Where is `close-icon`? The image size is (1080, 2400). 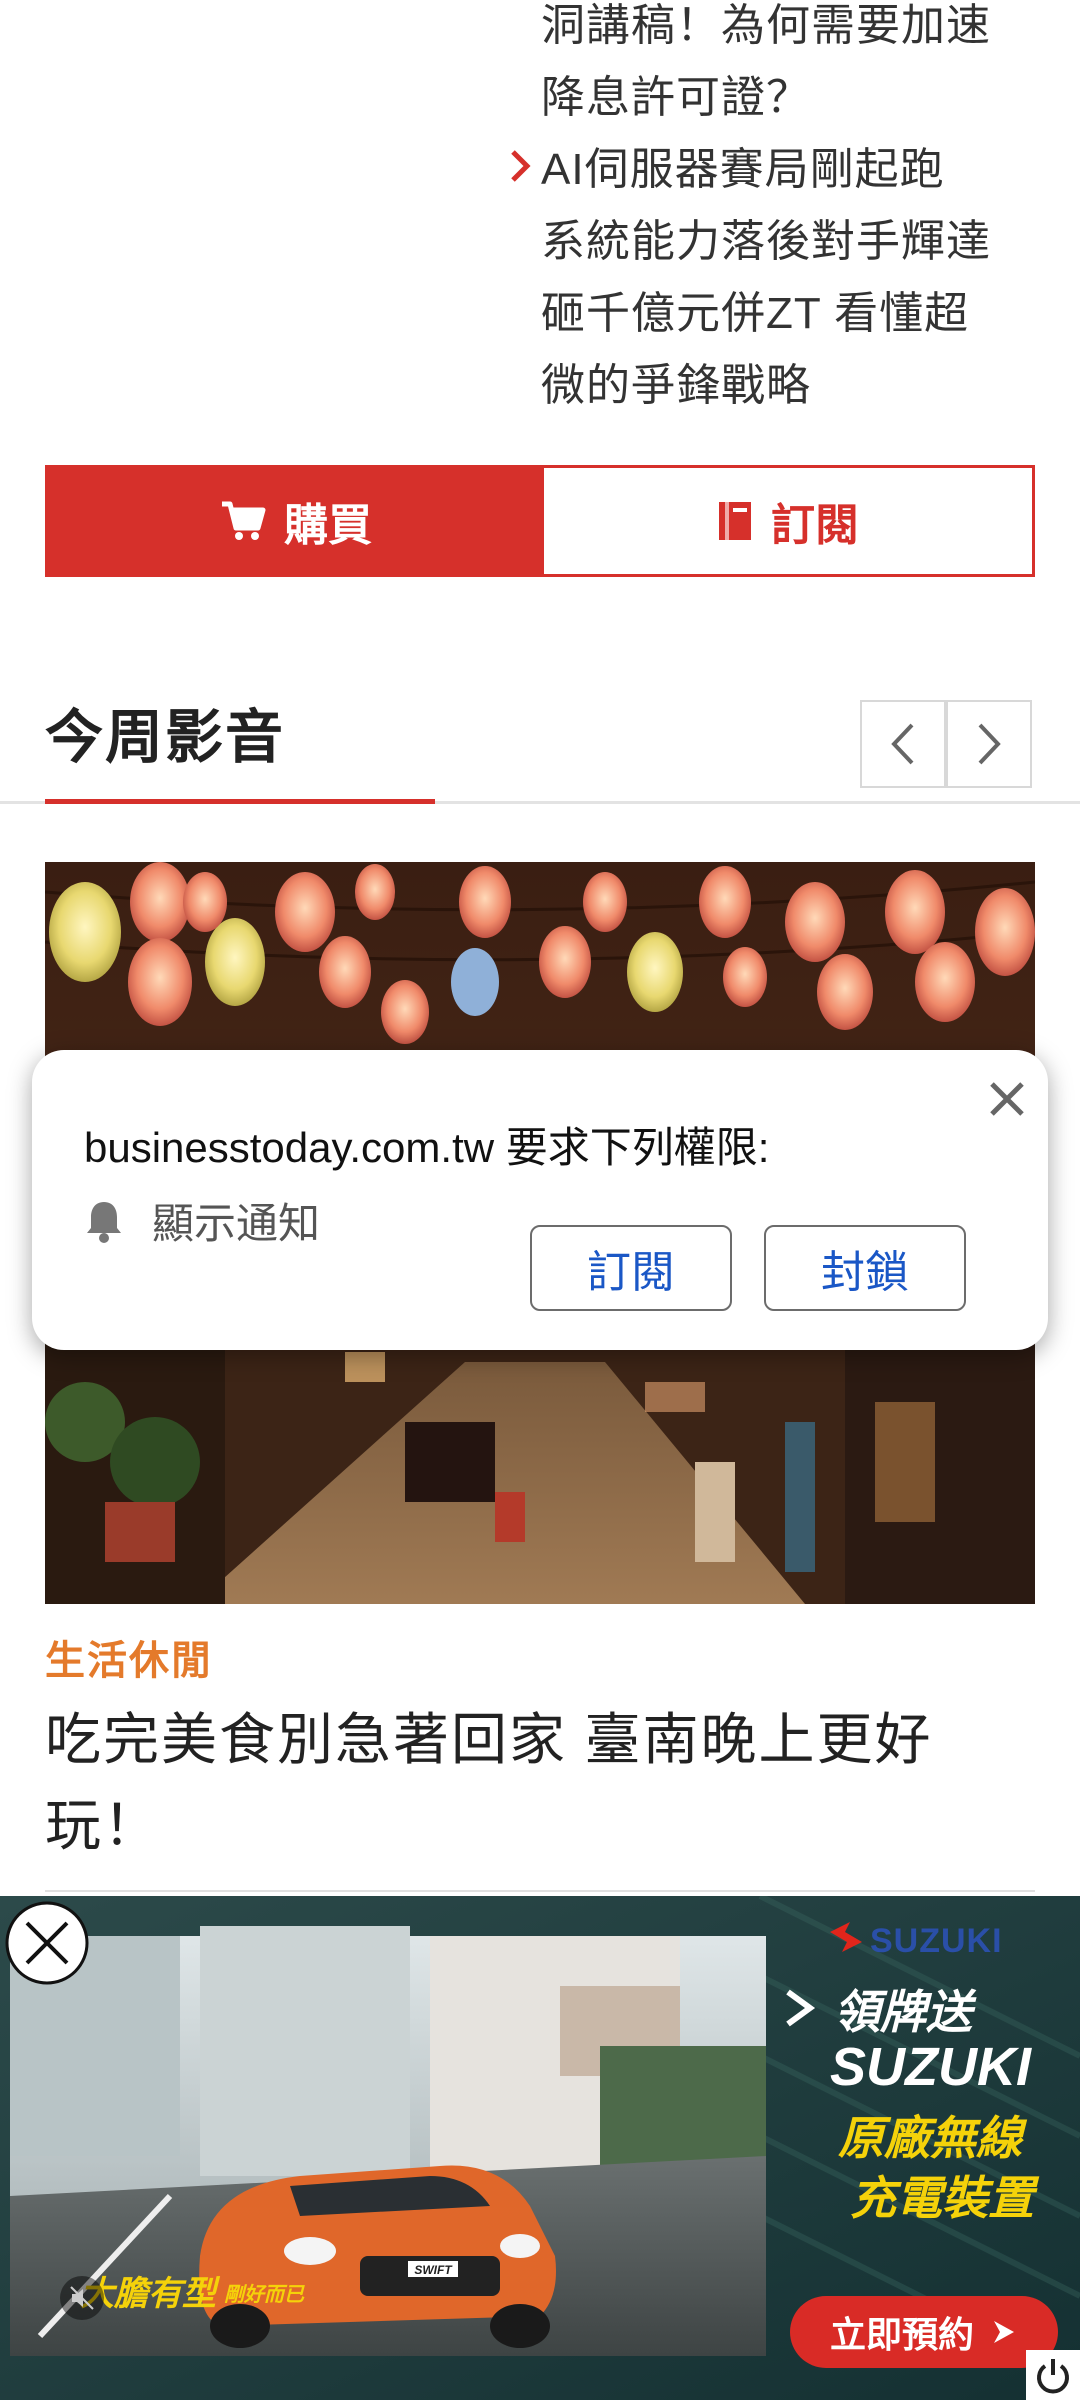
close-icon is located at coordinates (1007, 1099).